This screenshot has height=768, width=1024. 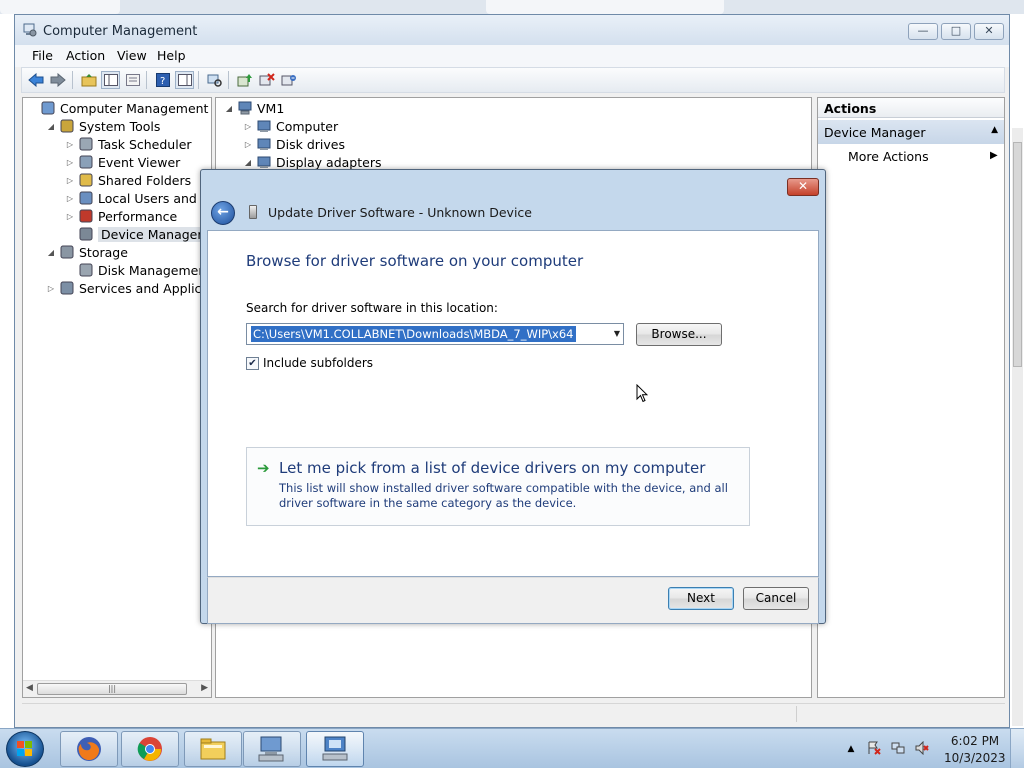 I want to click on tree-item: ▷ Services and Applications, so click(x=128, y=288).